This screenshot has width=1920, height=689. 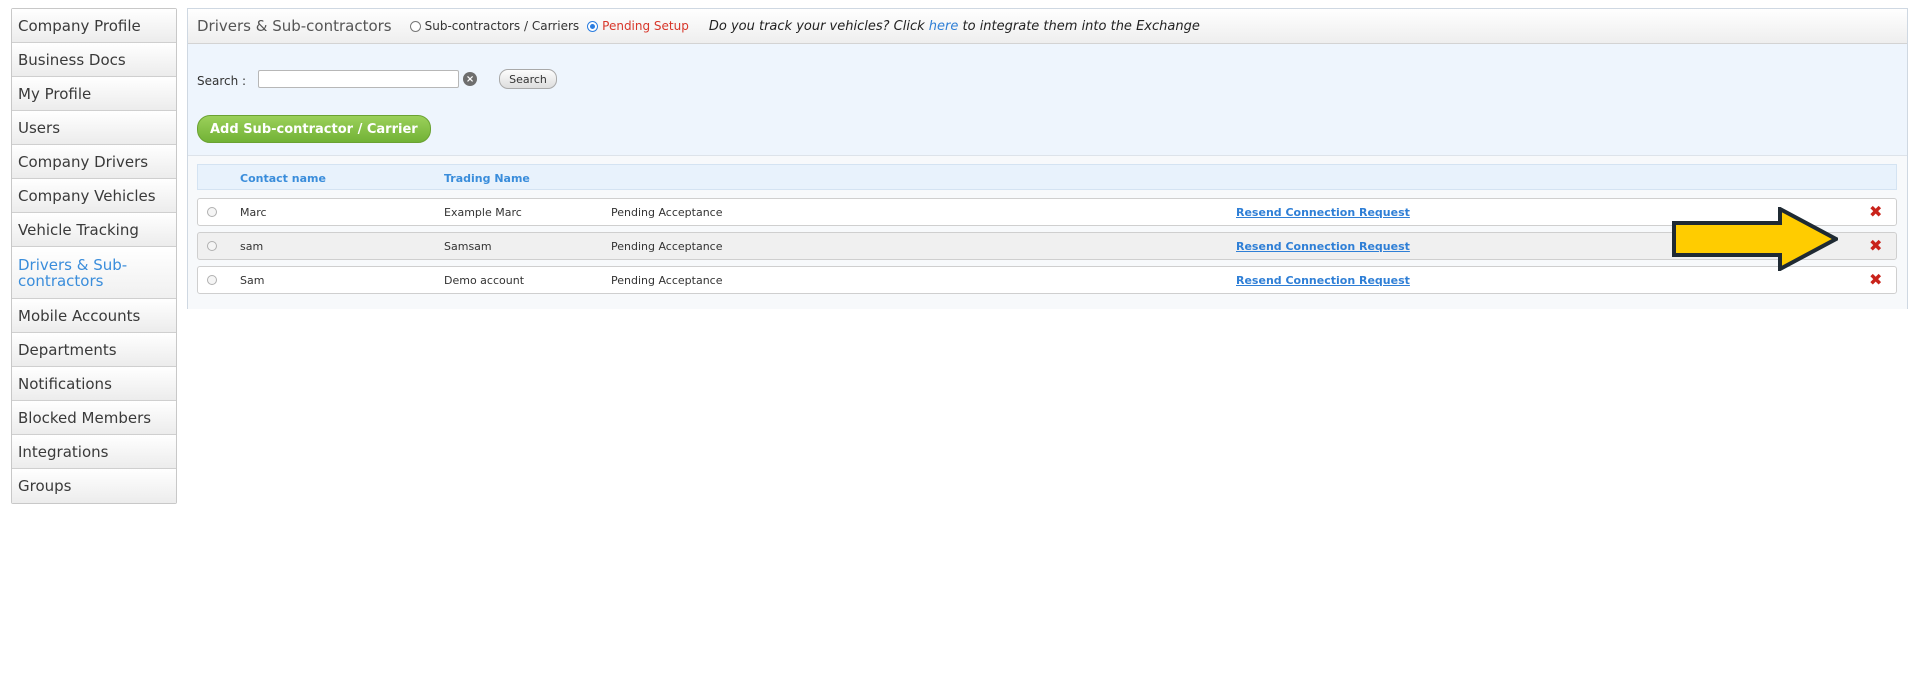 What do you see at coordinates (415, 26) in the screenshot?
I see `radio-circle` at bounding box center [415, 26].